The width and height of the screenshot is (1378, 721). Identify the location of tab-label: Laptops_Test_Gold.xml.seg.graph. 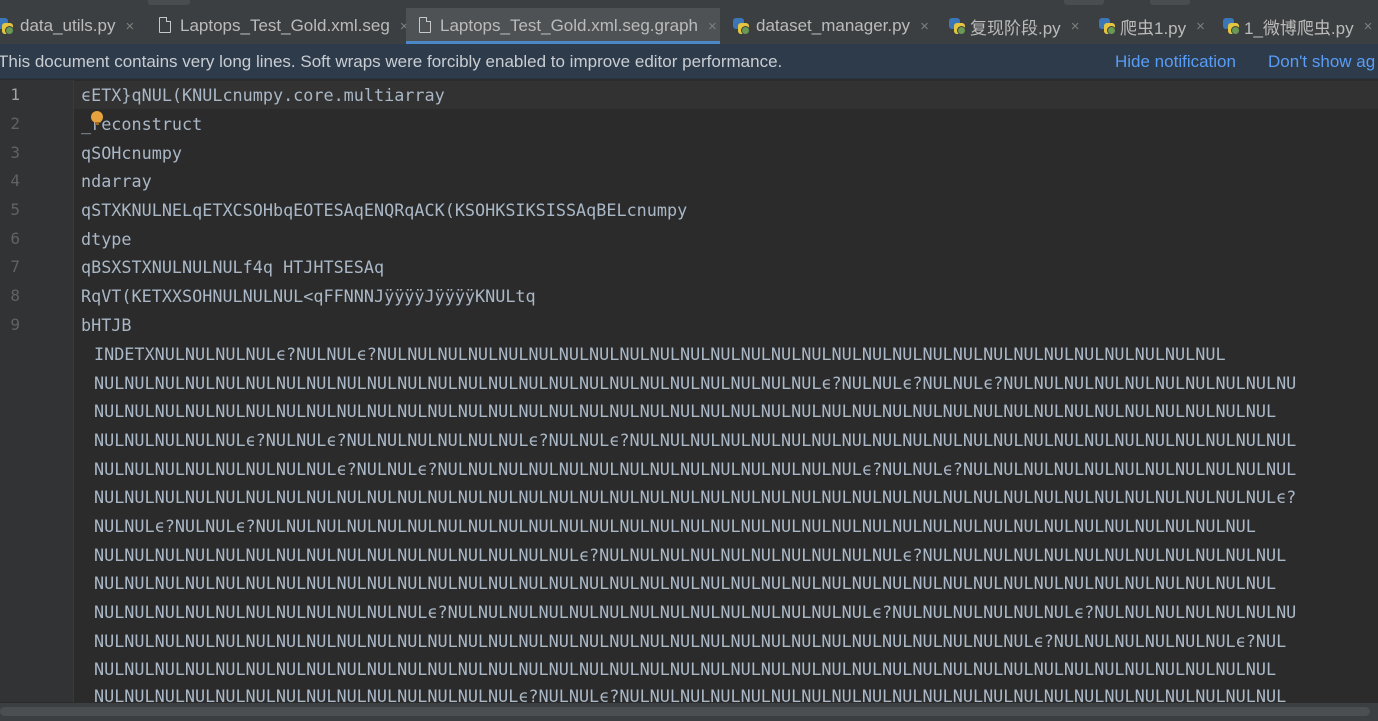
(569, 25).